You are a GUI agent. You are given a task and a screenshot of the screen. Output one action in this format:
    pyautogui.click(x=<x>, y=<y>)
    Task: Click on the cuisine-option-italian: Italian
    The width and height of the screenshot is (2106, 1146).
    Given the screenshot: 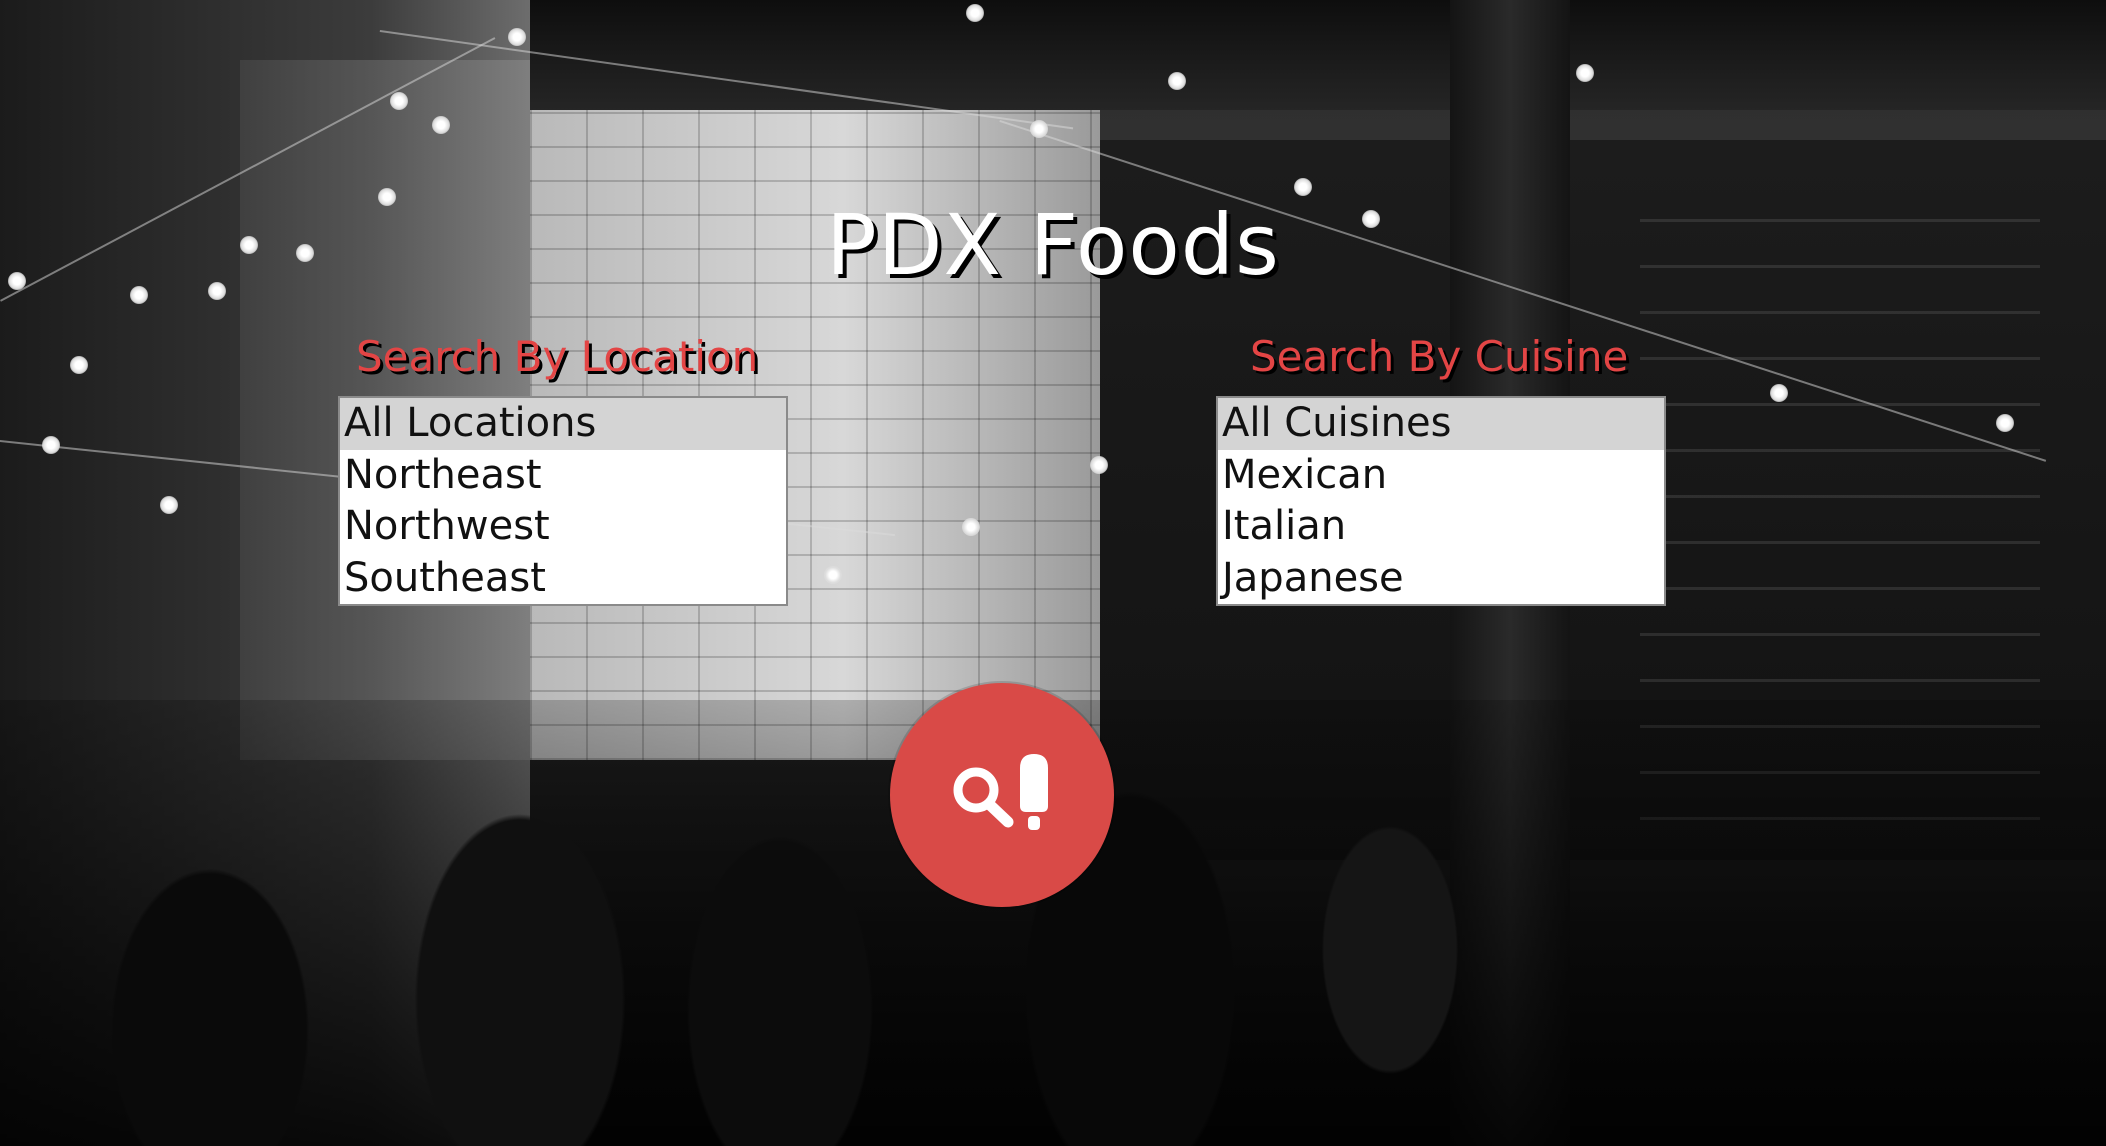 What is the action you would take?
    pyautogui.click(x=1441, y=527)
    